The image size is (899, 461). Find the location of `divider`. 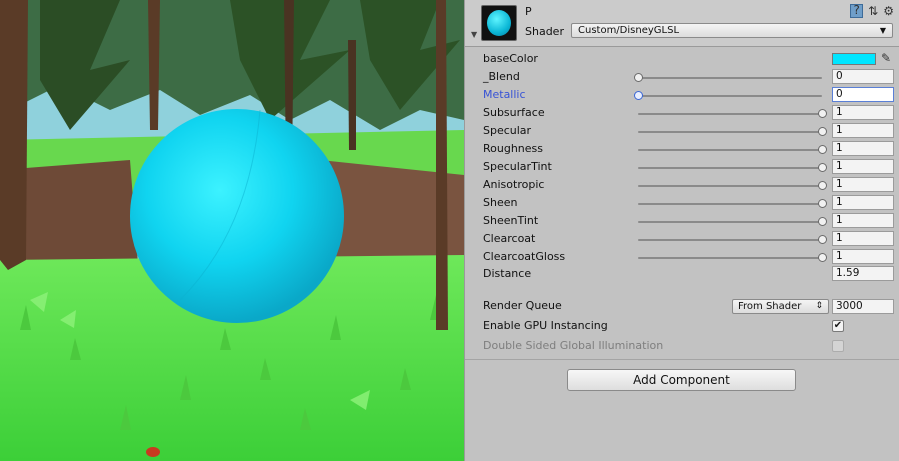

divider is located at coordinates (682, 359).